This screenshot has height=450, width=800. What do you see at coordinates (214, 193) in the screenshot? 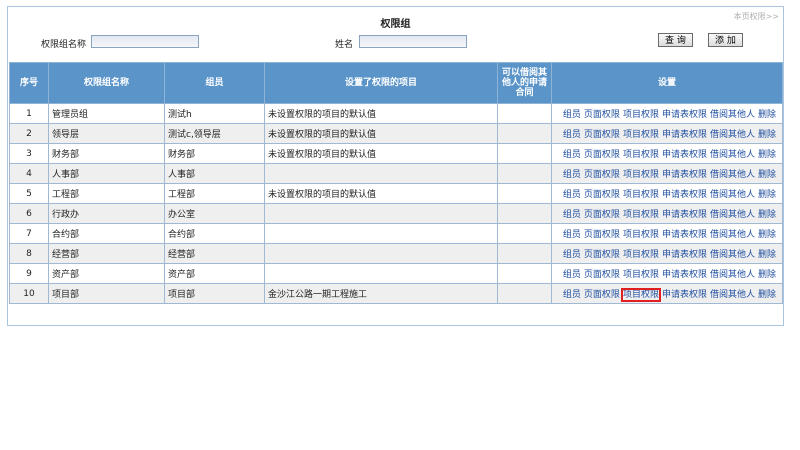
I see `members-cell: 工程部` at bounding box center [214, 193].